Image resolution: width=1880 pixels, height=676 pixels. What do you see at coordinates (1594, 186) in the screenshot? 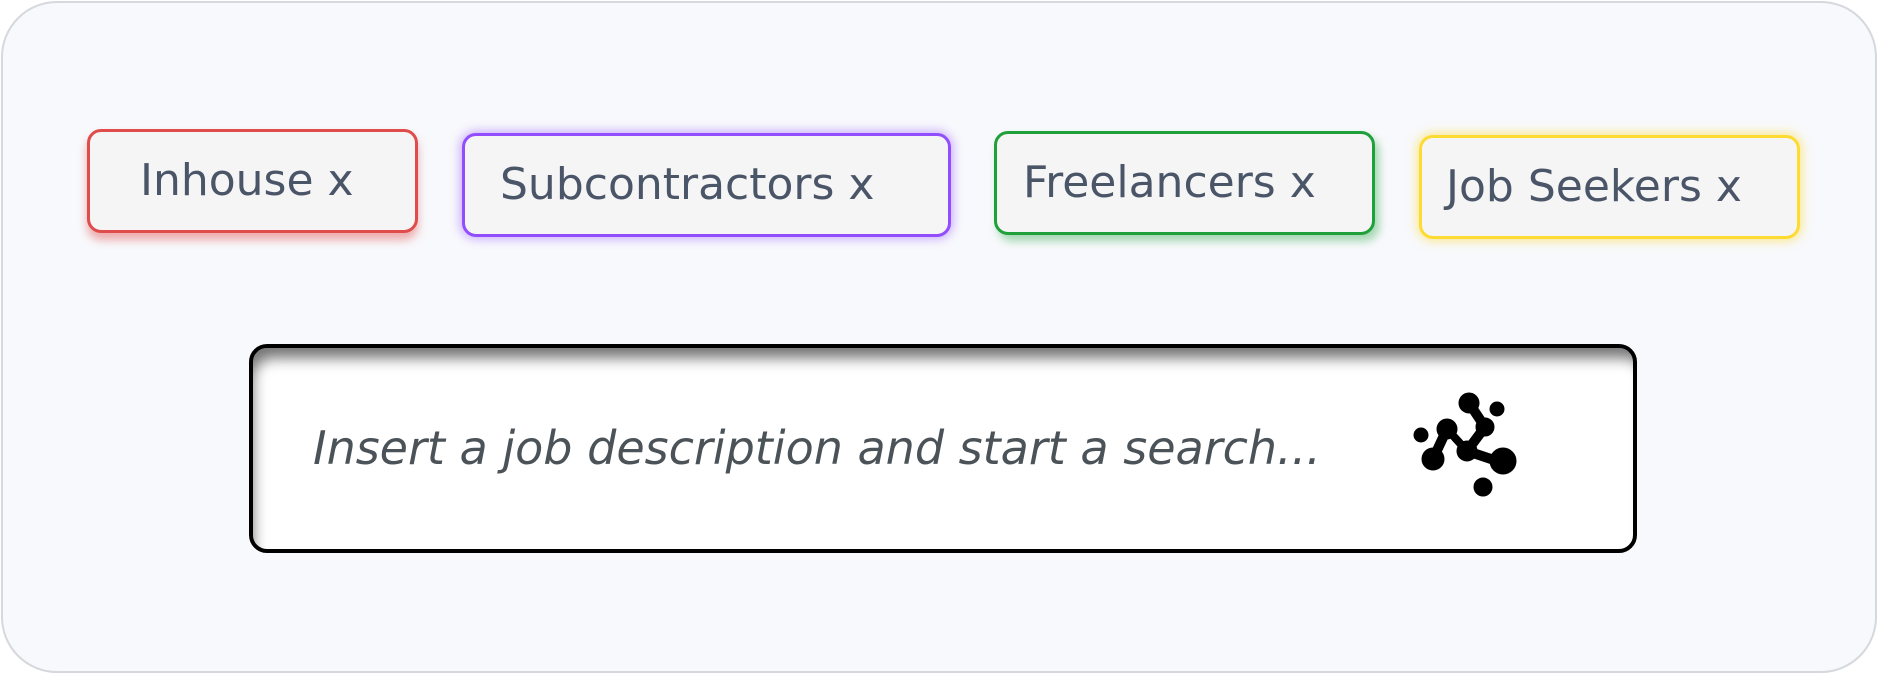
I see `filter-chip-label: Job Seekers x` at bounding box center [1594, 186].